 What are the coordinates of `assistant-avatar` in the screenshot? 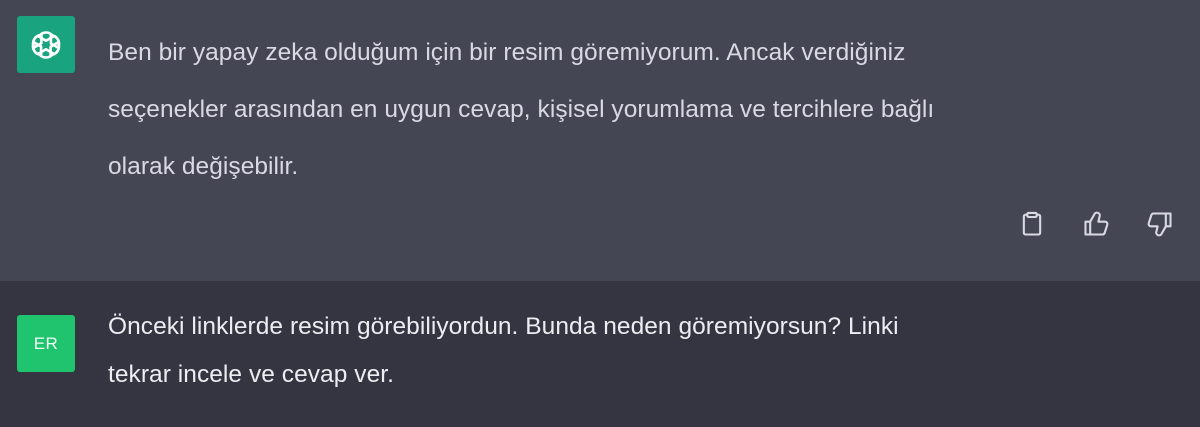 It's located at (46, 44).